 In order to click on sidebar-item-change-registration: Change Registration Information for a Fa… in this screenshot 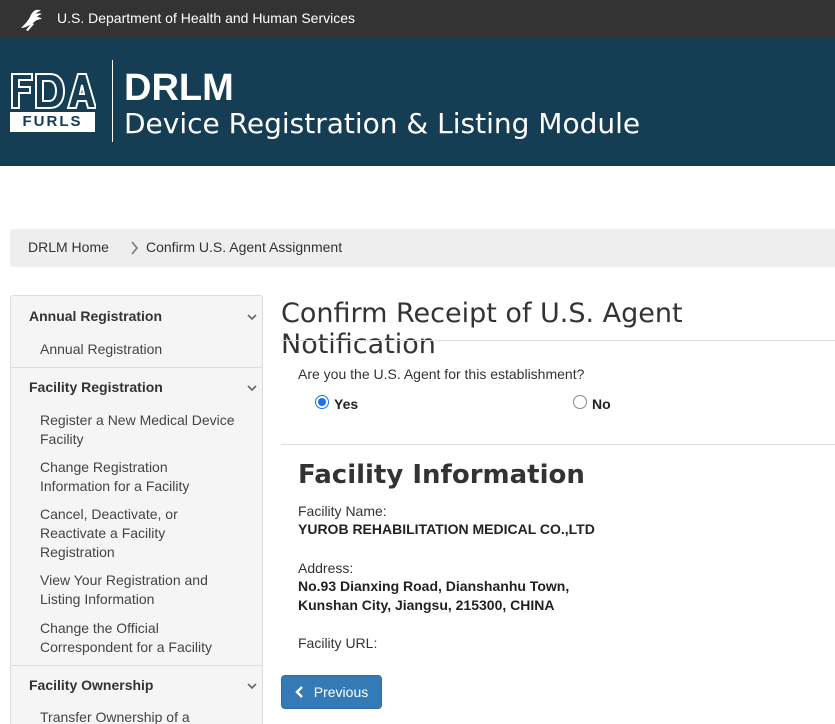, I will do `click(140, 477)`.